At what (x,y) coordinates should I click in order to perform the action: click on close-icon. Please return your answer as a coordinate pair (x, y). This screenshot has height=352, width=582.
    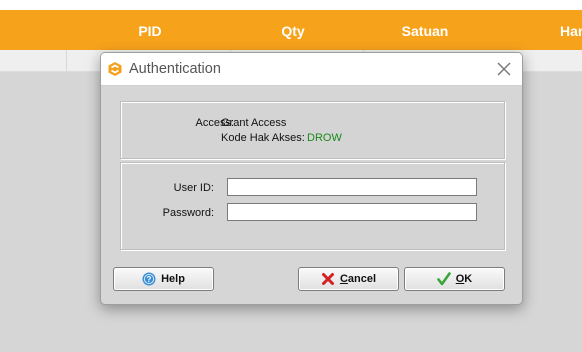
    Looking at the image, I should click on (504, 69).